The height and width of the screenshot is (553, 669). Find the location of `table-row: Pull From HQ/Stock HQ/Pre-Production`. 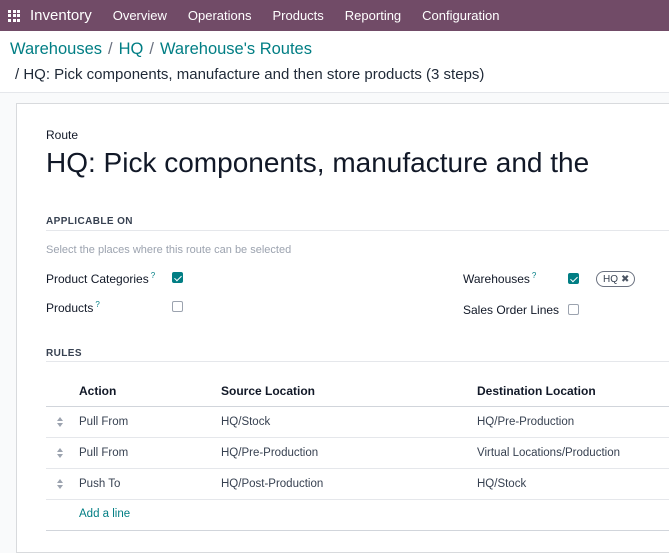

table-row: Pull From HQ/Stock HQ/Pre-Production is located at coordinates (357, 422).